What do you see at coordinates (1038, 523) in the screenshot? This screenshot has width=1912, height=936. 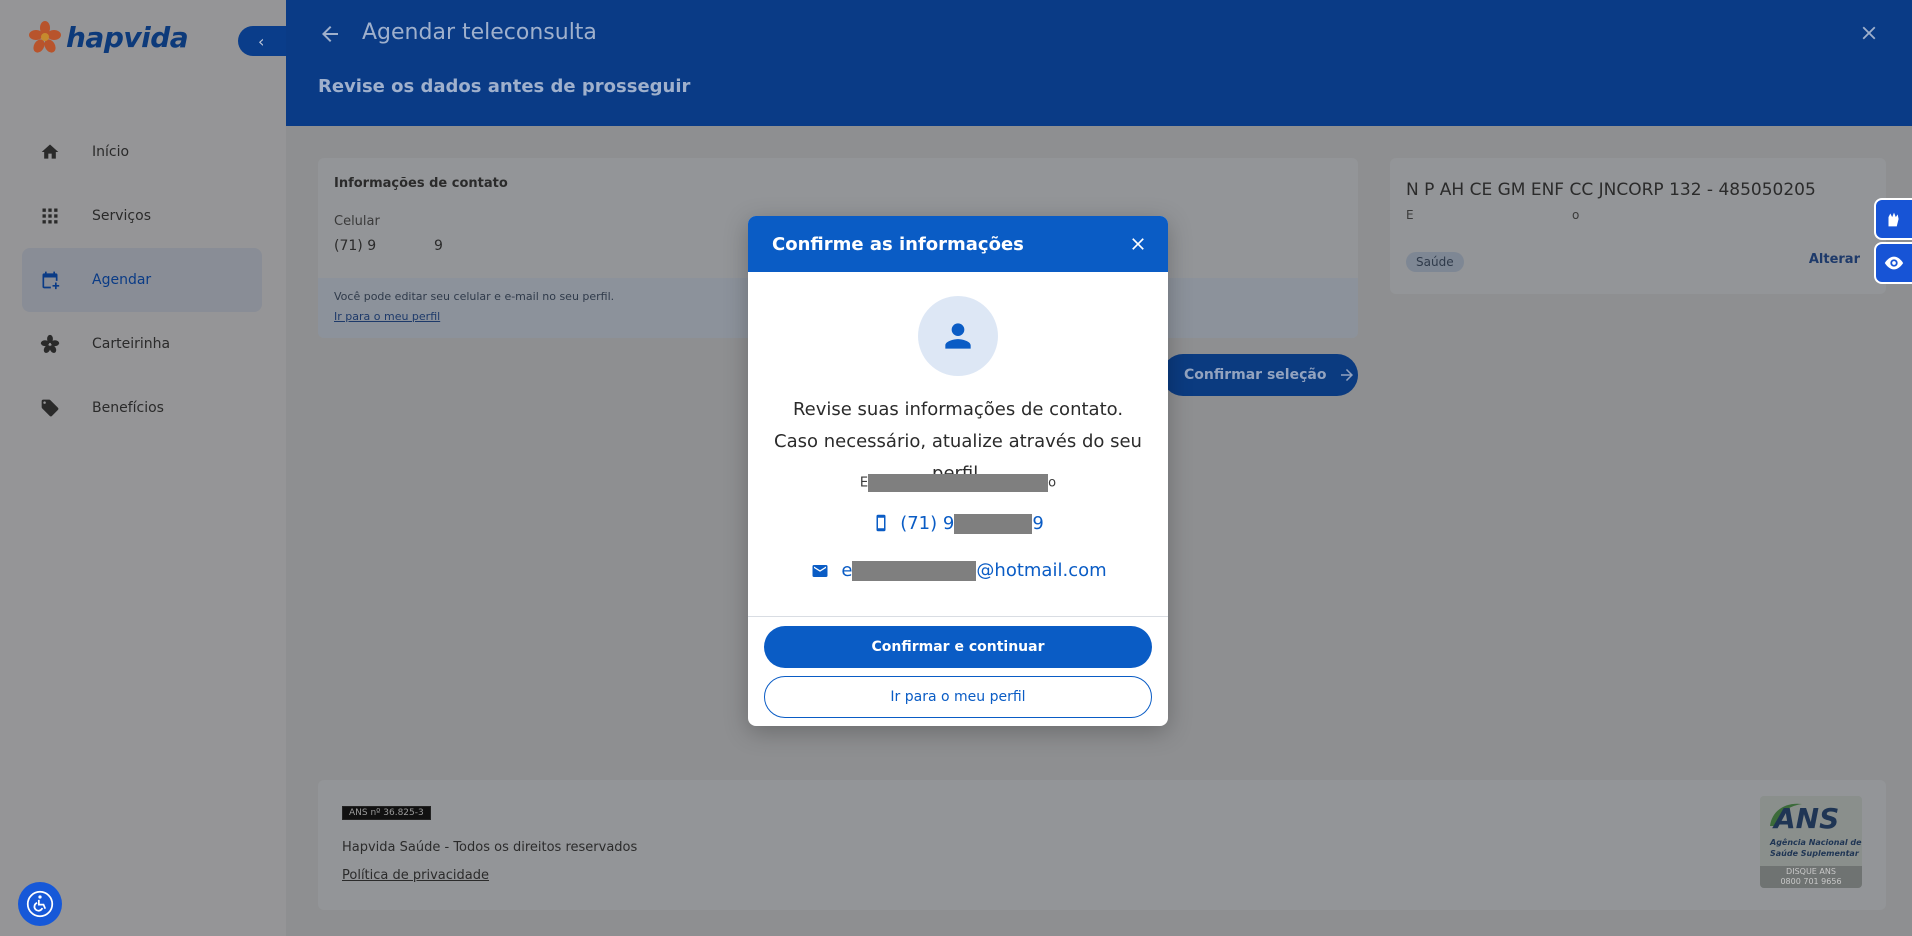 I see `contact-phone-end: 9` at bounding box center [1038, 523].